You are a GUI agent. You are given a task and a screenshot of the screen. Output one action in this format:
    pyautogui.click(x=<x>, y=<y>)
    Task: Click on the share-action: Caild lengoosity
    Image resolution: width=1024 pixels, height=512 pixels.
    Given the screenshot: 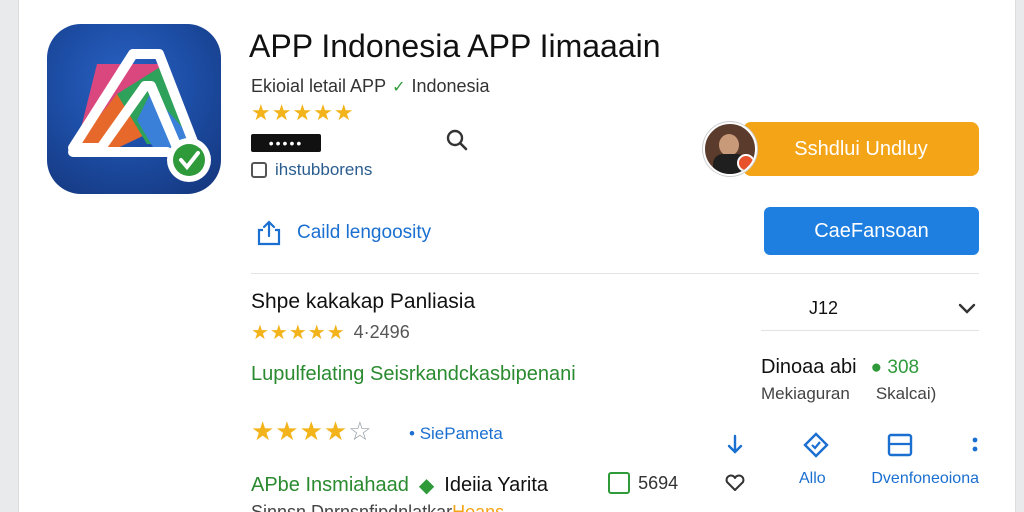 What is the action you would take?
    pyautogui.click(x=344, y=233)
    